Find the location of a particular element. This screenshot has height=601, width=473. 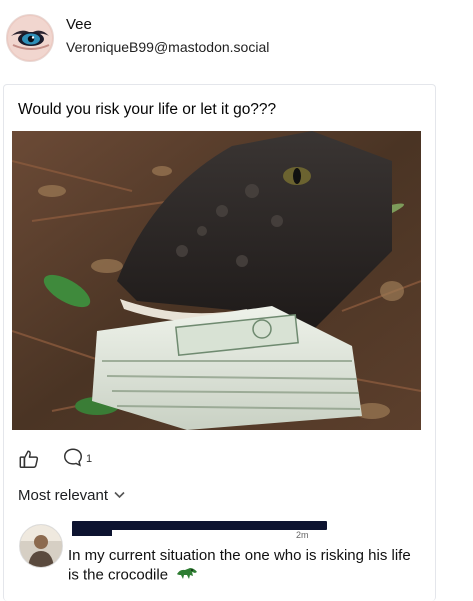

commenter-avatar is located at coordinates (41, 546).